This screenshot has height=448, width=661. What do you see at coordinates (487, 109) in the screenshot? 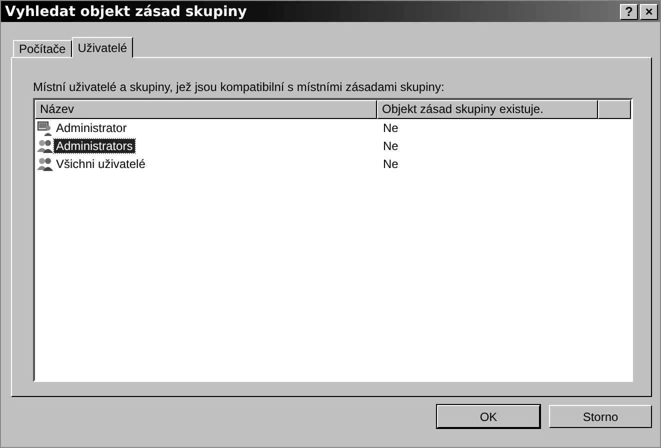
I see `column-header: Objekt zásad skupiny existuje.` at bounding box center [487, 109].